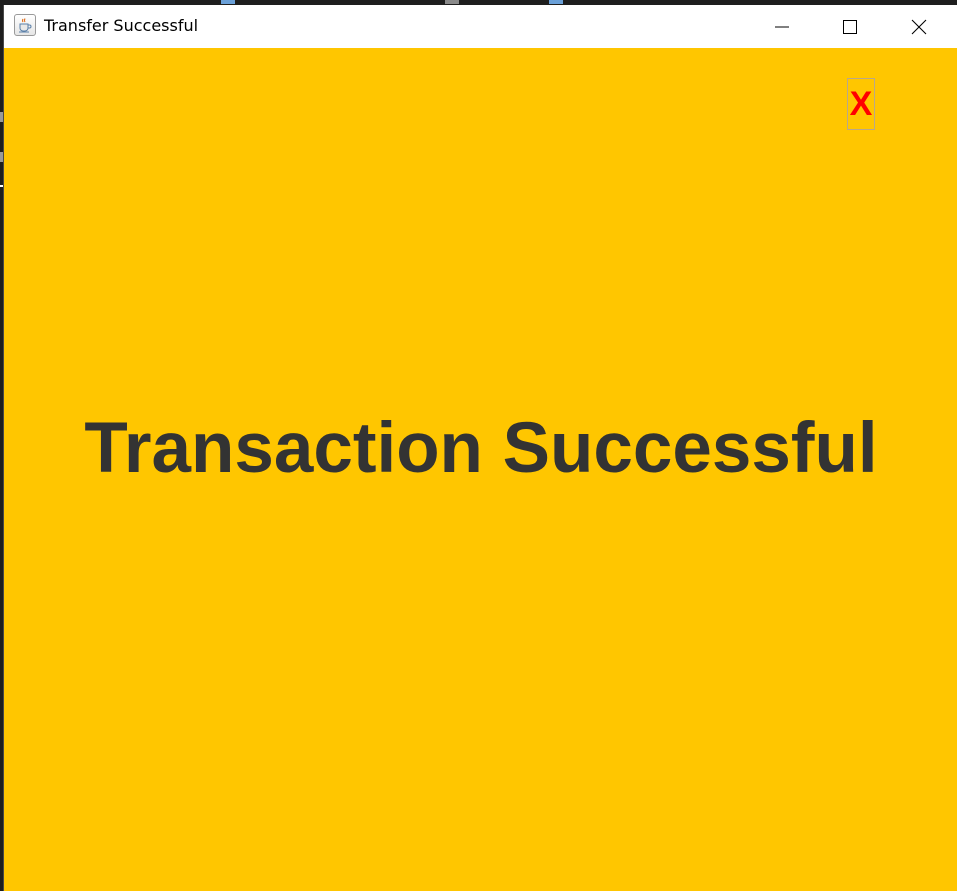 This screenshot has height=891, width=957. What do you see at coordinates (25, 25) in the screenshot?
I see `java-cup-icon` at bounding box center [25, 25].